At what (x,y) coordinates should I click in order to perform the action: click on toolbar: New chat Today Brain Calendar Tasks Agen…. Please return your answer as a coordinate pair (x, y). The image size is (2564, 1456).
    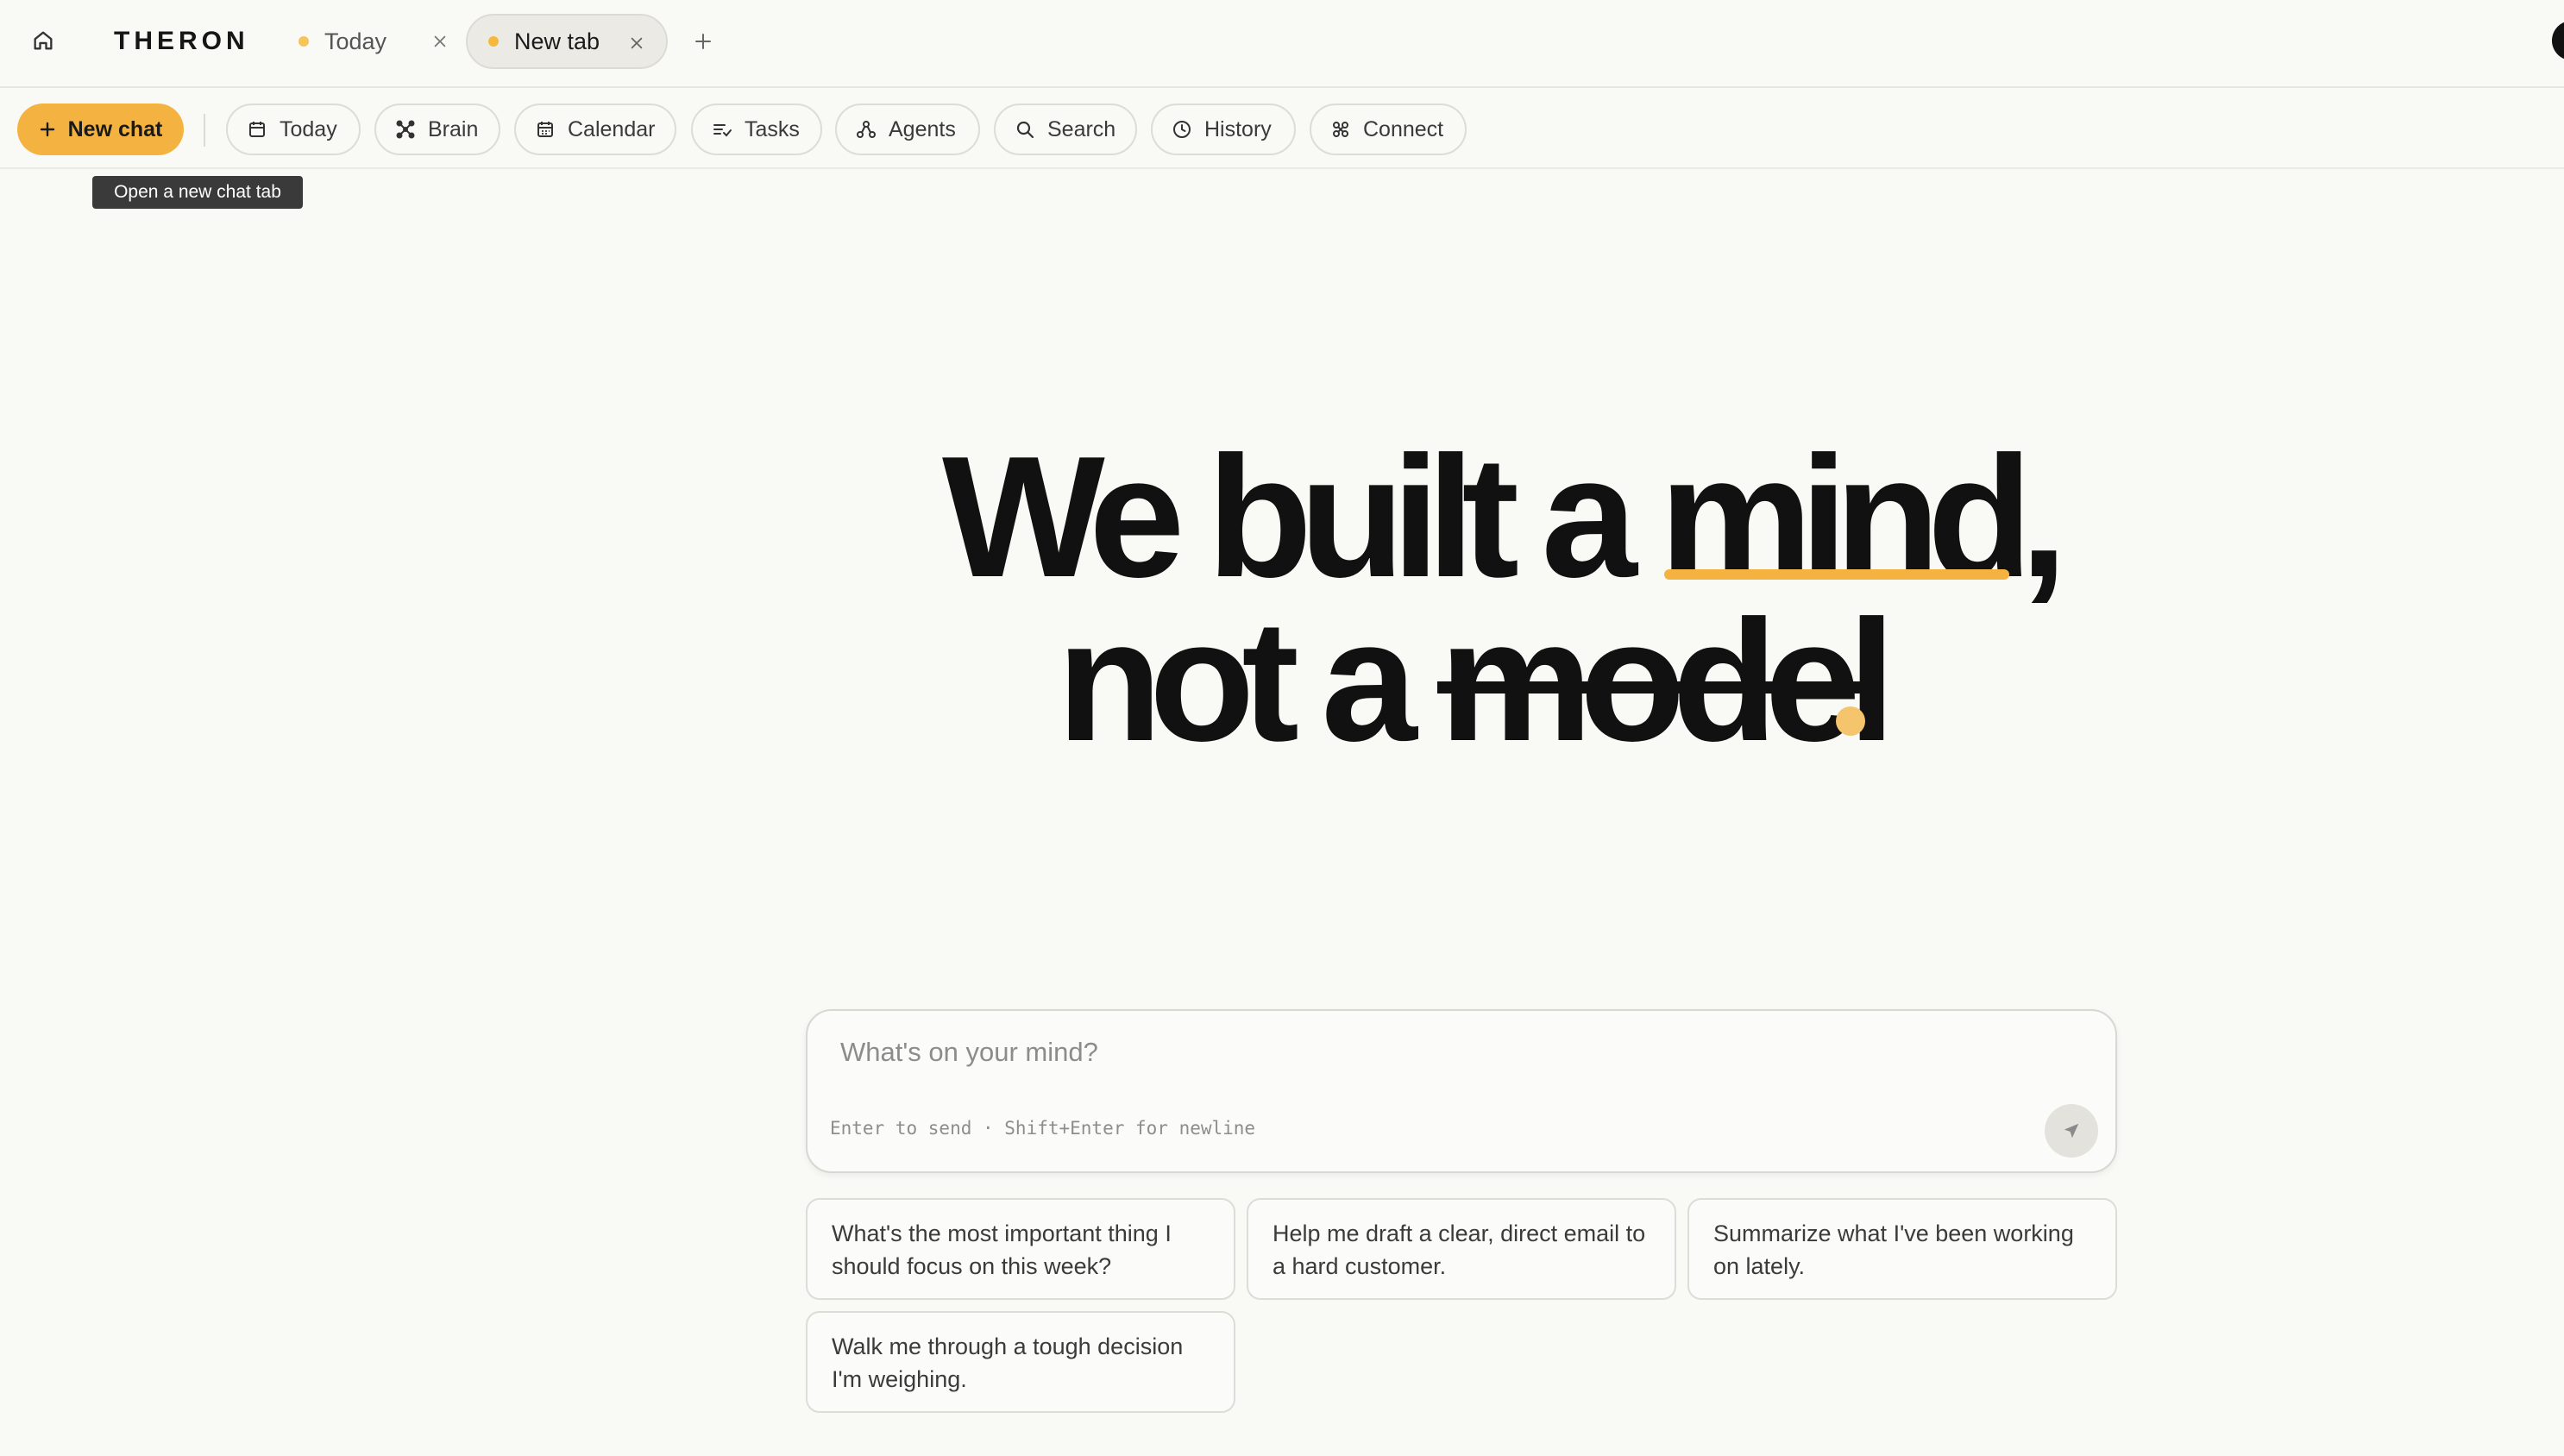
    Looking at the image, I should click on (1282, 129).